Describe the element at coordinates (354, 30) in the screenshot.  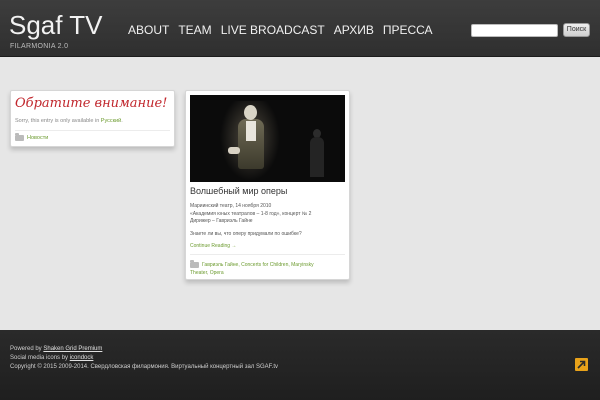
I see `nav-archive: АРХИВ` at that location.